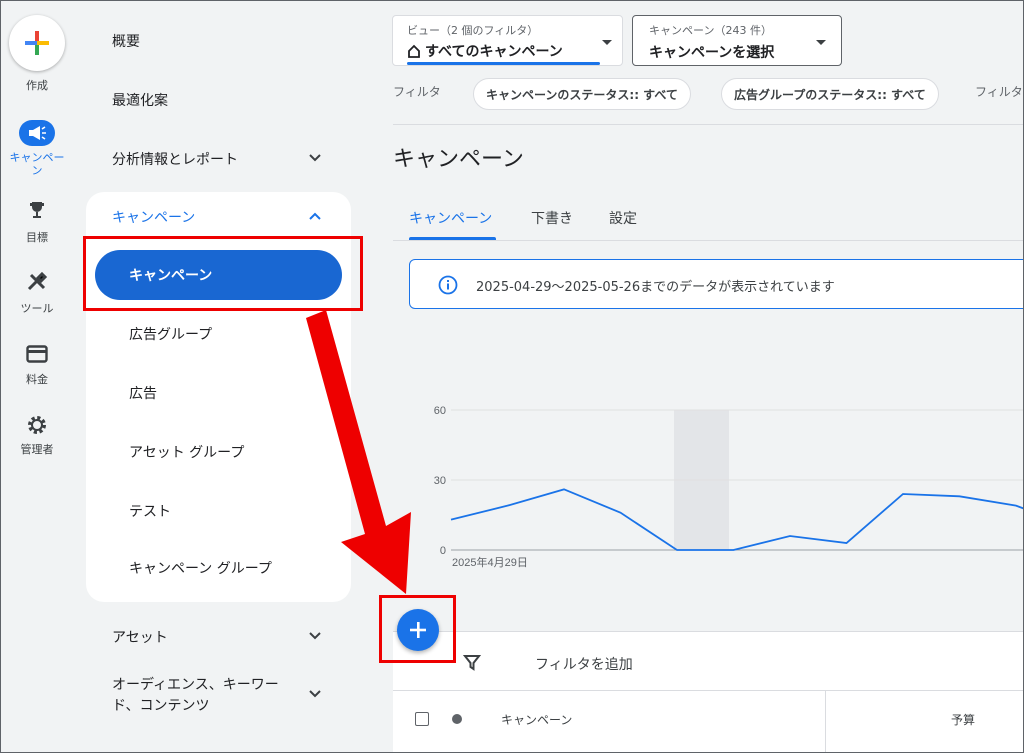 Image resolution: width=1024 pixels, height=753 pixels. I want to click on campaign-selector: キャンペーン（243 件） キャンペーンを選択, so click(737, 40).